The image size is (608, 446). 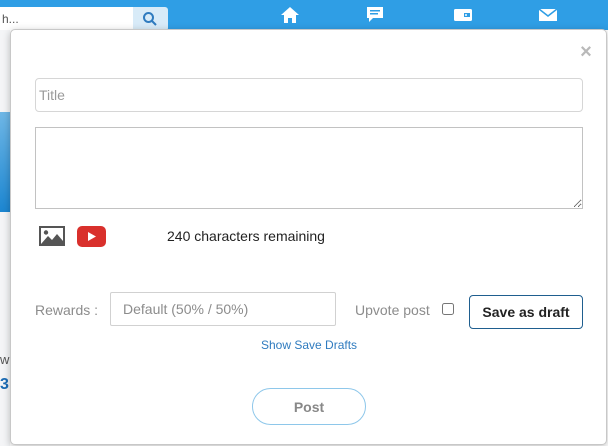 What do you see at coordinates (309, 406) in the screenshot?
I see `post-button: Post` at bounding box center [309, 406].